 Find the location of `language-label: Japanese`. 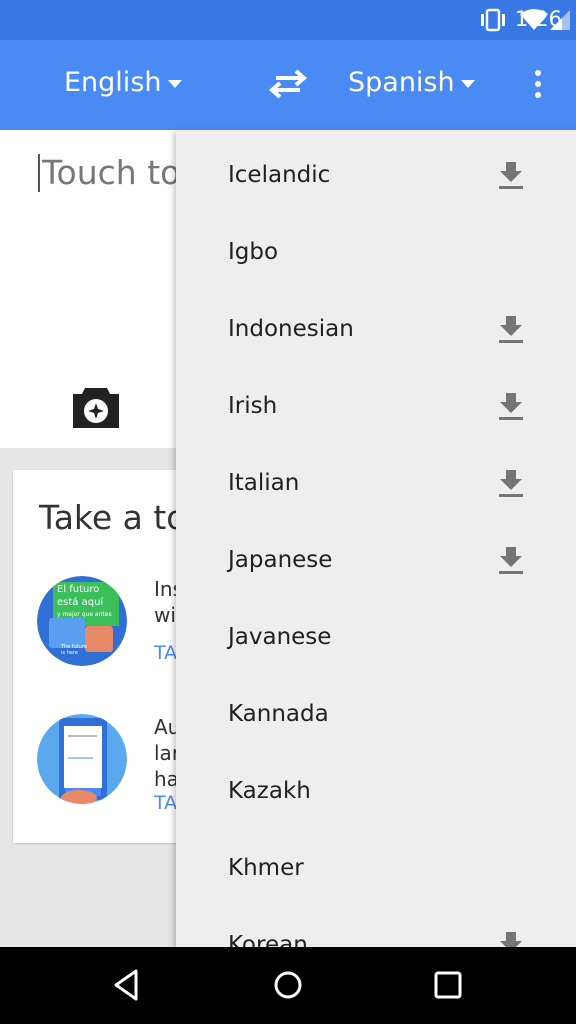

language-label: Japanese is located at coordinates (280, 560).